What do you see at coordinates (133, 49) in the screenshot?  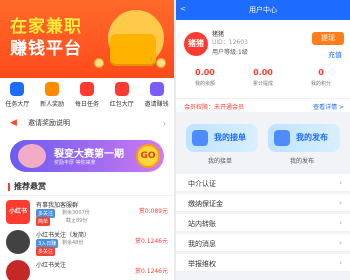 I see `banner-box-decoration` at bounding box center [133, 49].